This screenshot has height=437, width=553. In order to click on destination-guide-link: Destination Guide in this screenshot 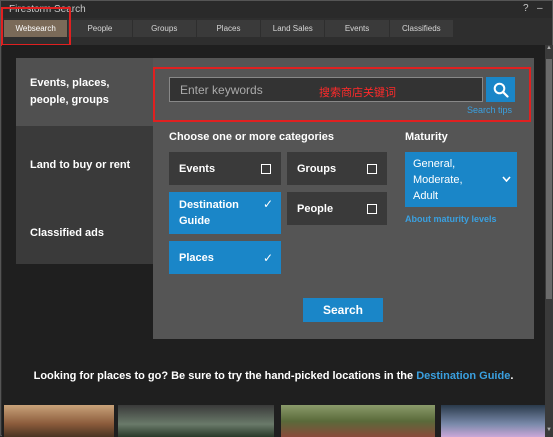, I will do `click(463, 376)`.